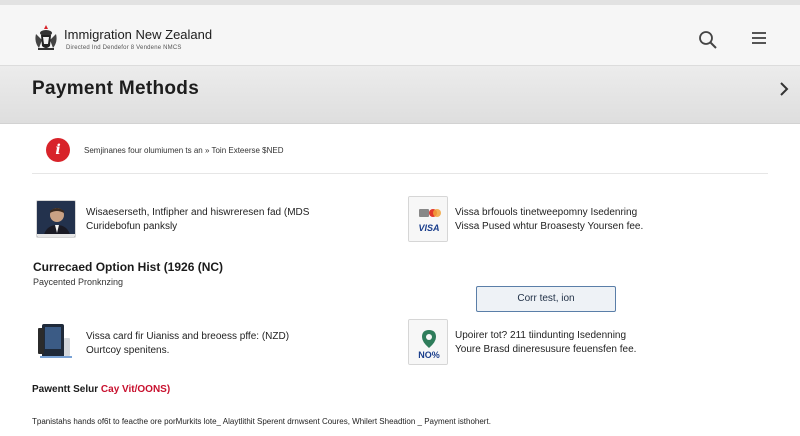  I want to click on contact-option-button: Corr test, ion, so click(546, 299).